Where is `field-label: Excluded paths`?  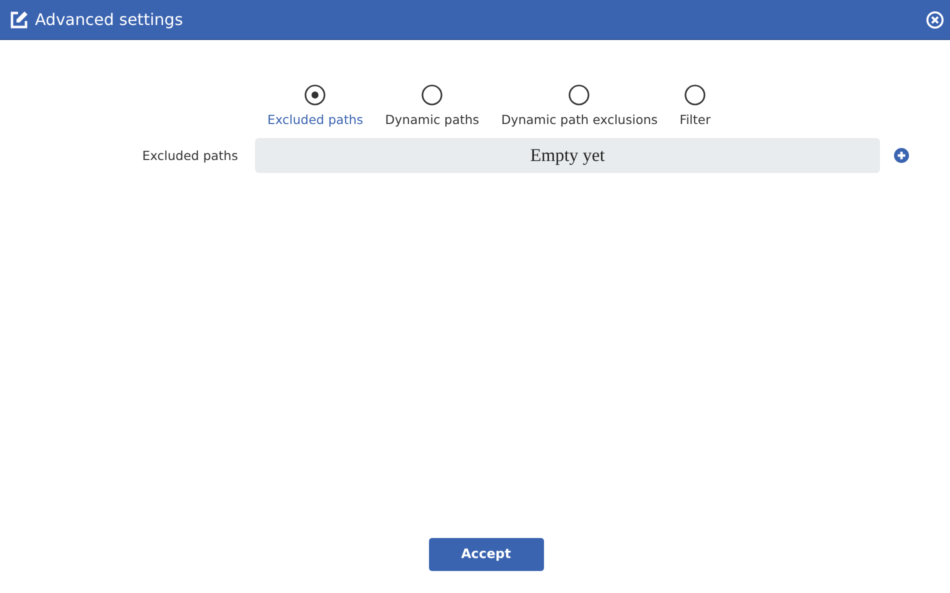 field-label: Excluded paths is located at coordinates (189, 155).